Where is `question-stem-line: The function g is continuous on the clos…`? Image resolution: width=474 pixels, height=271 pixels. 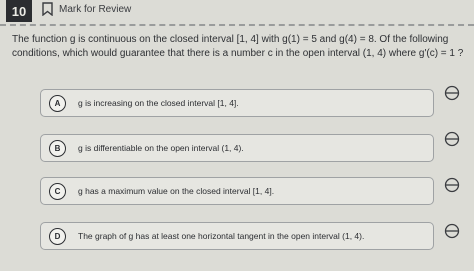
question-stem-line: The function g is continuous on the clos… is located at coordinates (230, 39).